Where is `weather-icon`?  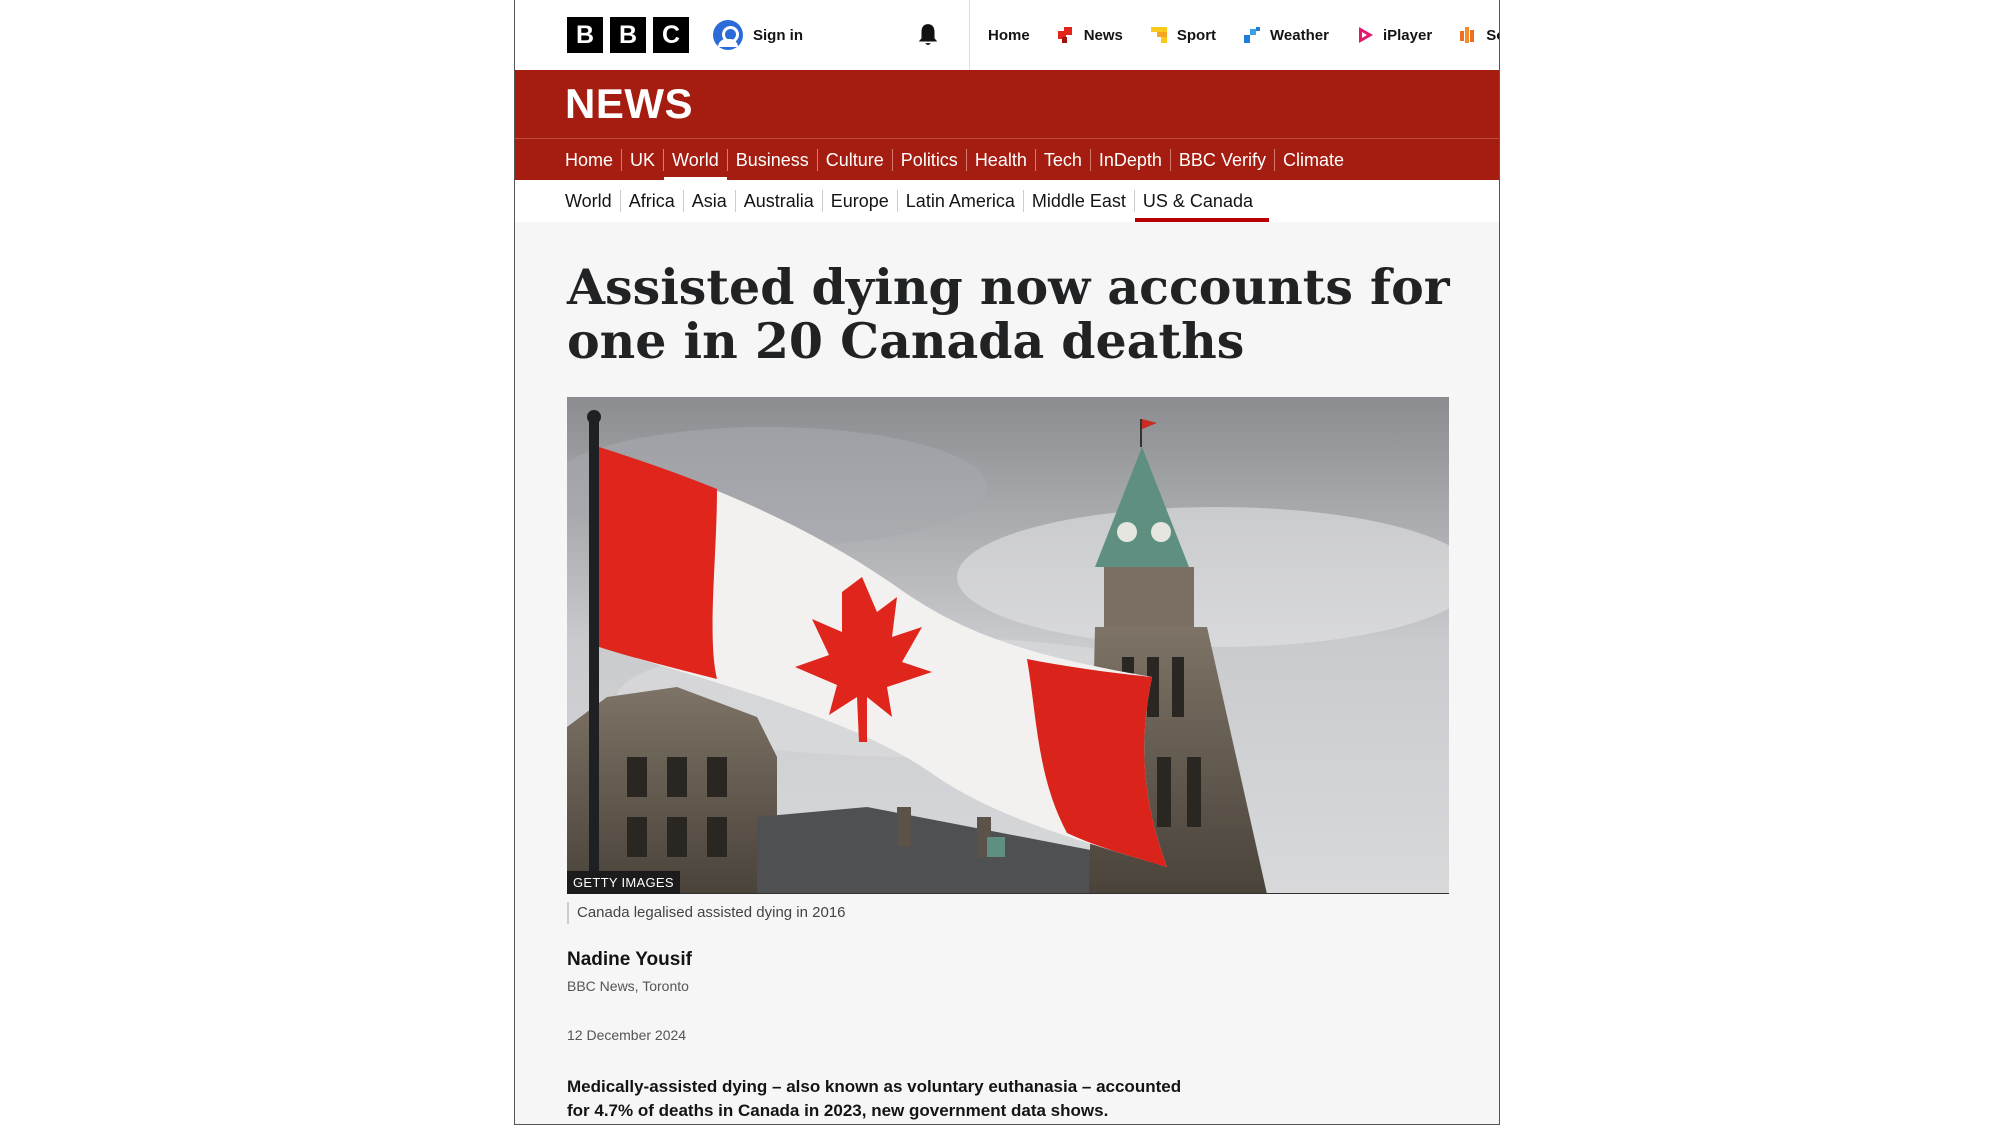
weather-icon is located at coordinates (1252, 35).